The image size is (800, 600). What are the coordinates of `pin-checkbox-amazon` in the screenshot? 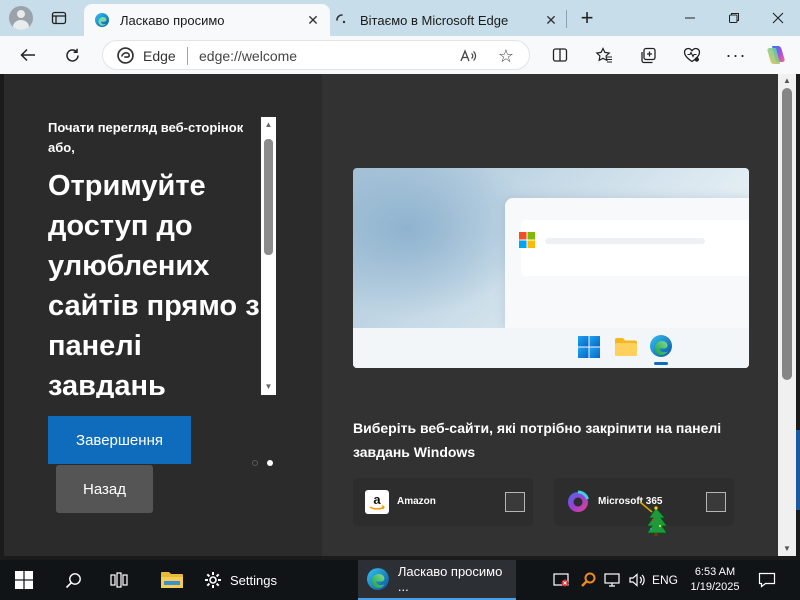 It's located at (515, 502).